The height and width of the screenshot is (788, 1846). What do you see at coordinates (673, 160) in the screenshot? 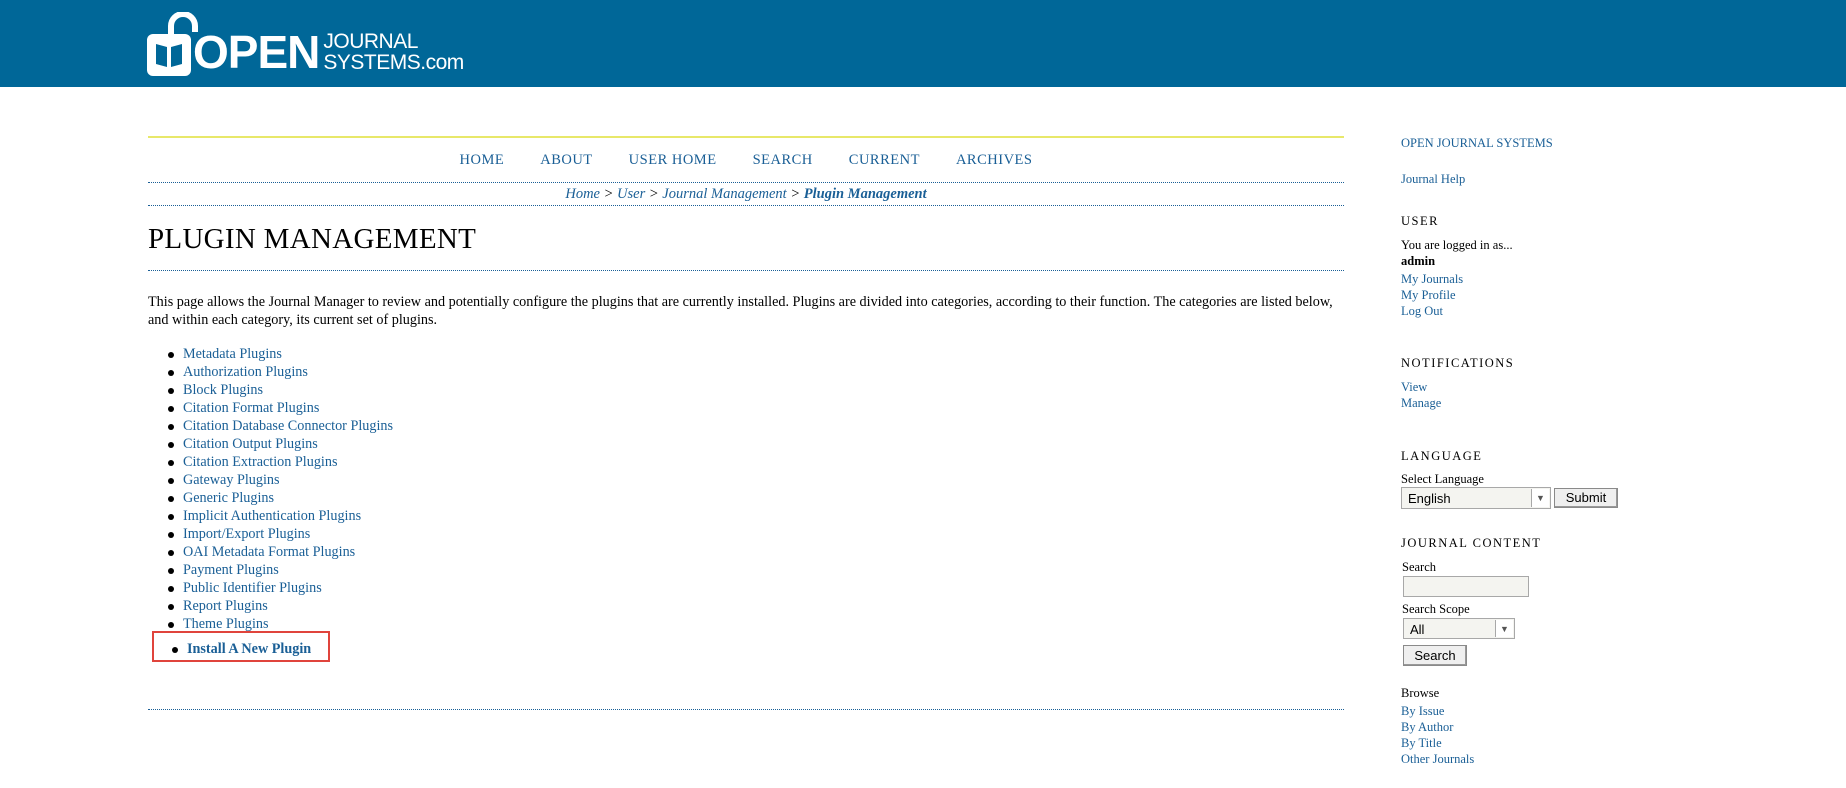
I see `nav-user-home: USER HOME` at bounding box center [673, 160].